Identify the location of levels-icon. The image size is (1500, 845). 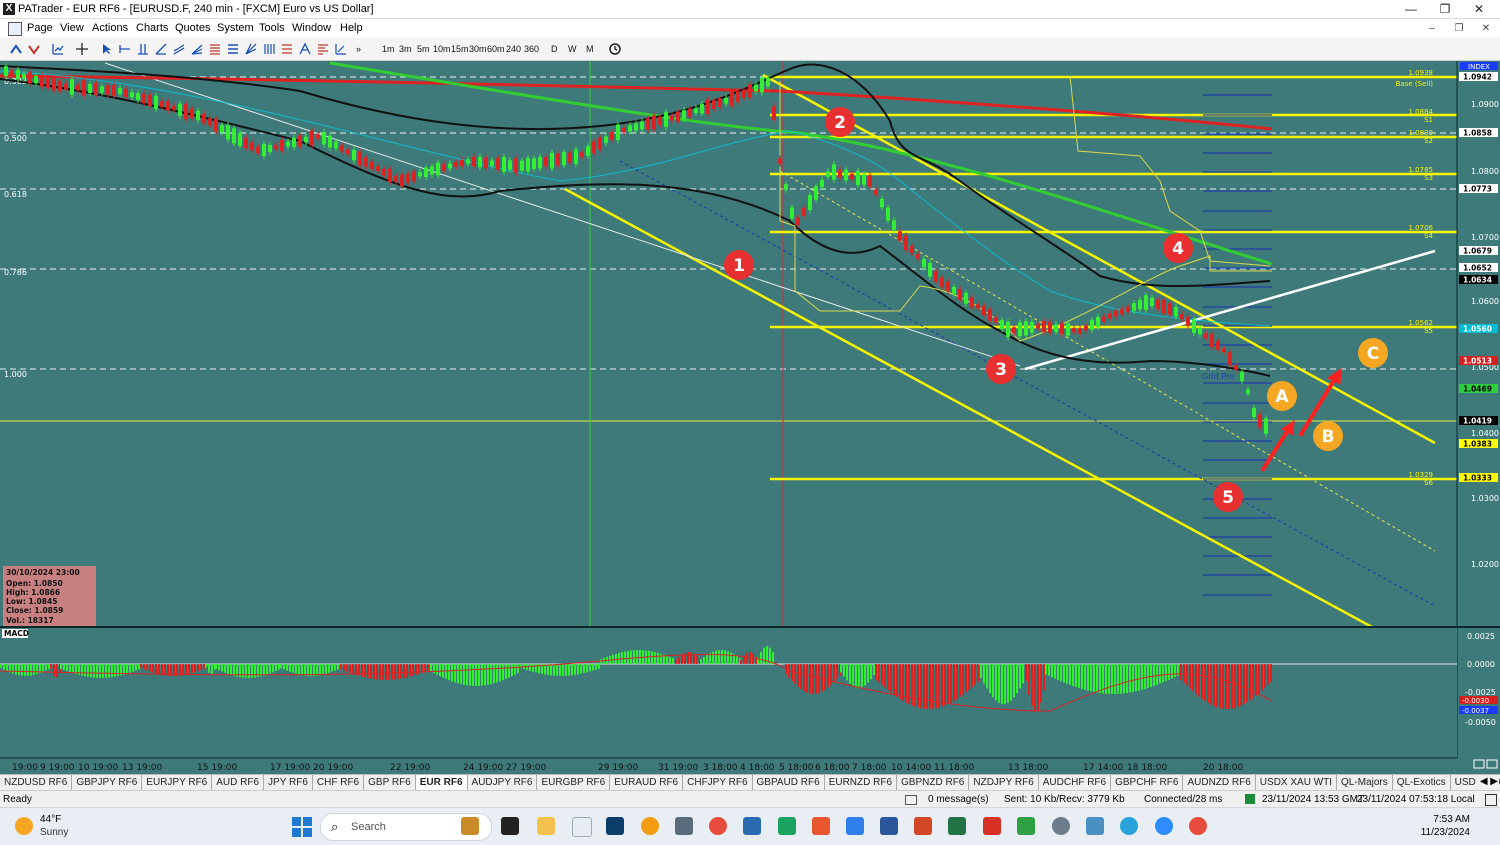
(287, 49).